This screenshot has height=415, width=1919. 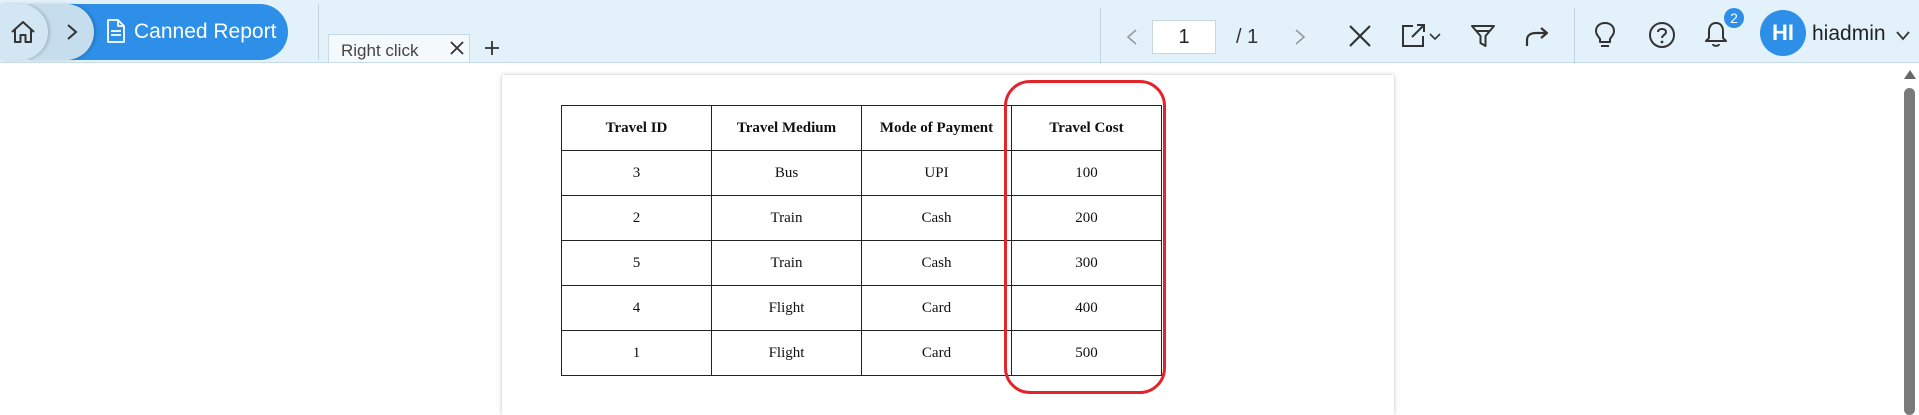 What do you see at coordinates (1086, 263) in the screenshot?
I see `table-cell: 300` at bounding box center [1086, 263].